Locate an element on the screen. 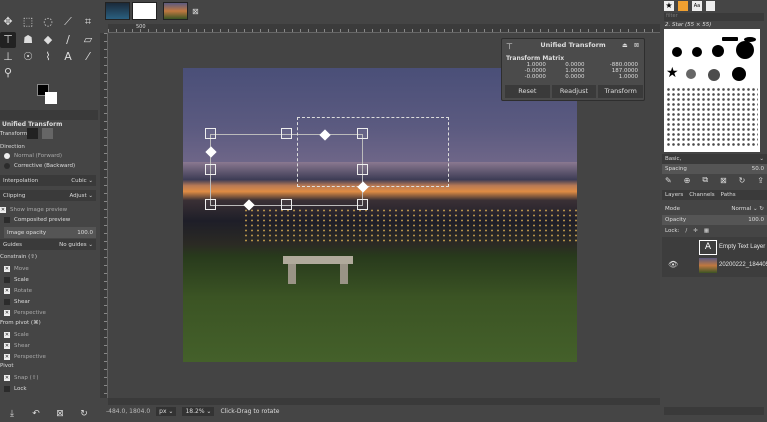  pivot-checkbox: ✕ Snap (⇧) is located at coordinates (21, 378).